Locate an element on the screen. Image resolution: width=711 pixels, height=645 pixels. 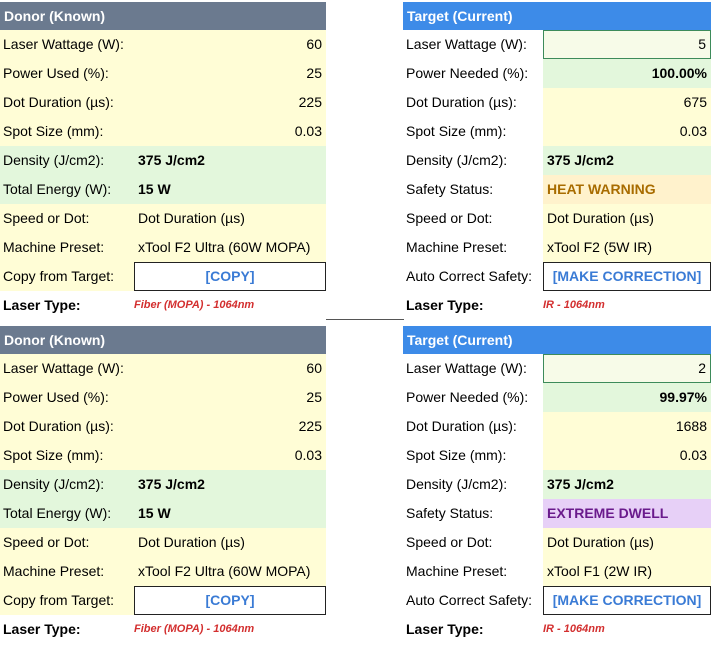
donor-row-dot: Dot Duration (µs): 225 is located at coordinates (163, 426).